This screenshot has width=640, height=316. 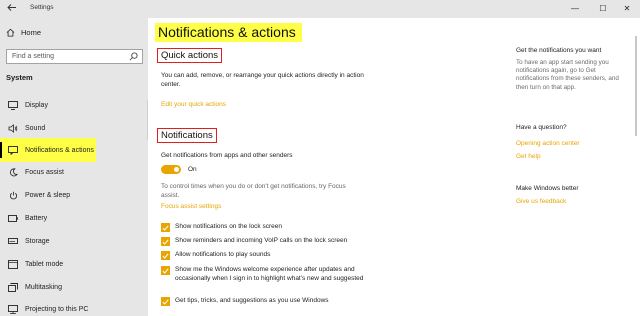 I want to click on sidebar-item-projecting: Projecting to this PC, so click(x=74, y=307).